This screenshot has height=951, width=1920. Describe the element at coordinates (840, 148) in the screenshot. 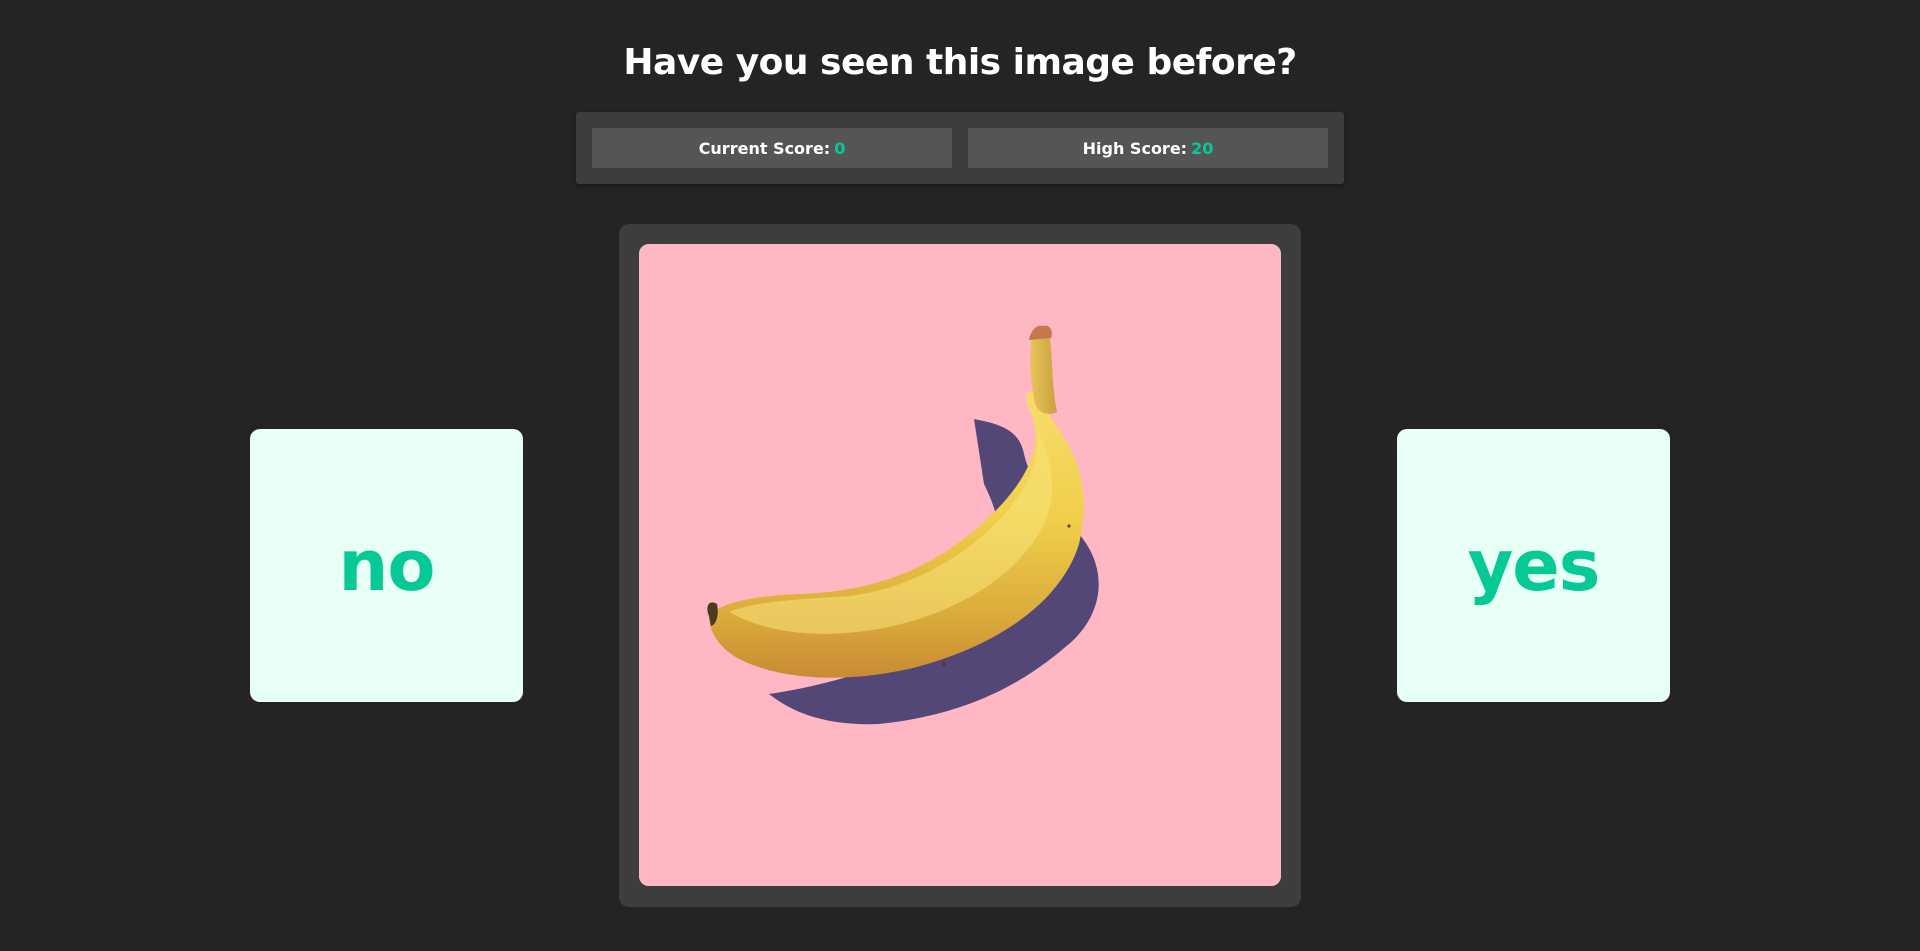

I see `current-score-value: 0` at that location.